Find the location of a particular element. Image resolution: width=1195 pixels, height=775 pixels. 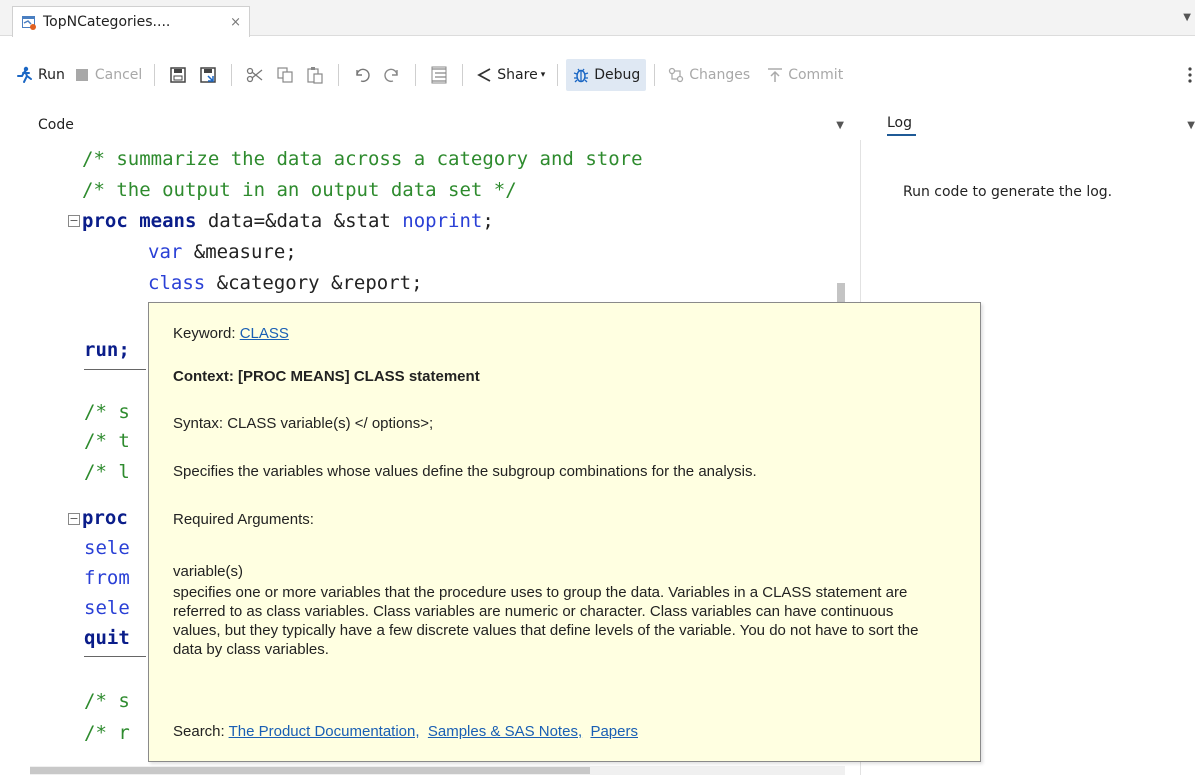

code-line: from is located at coordinates (107, 578).